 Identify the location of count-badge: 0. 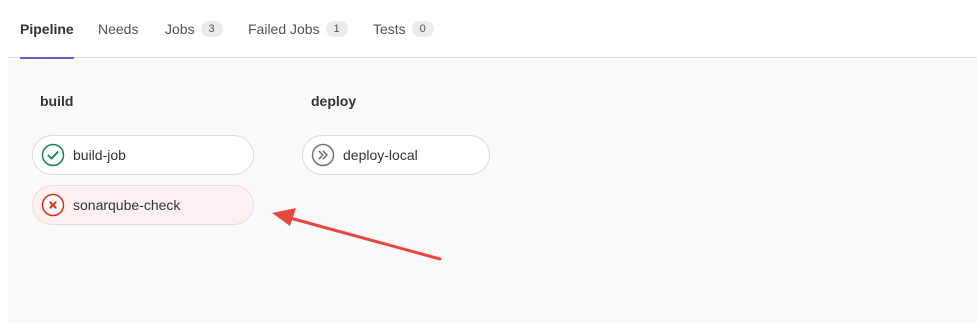
(422, 29).